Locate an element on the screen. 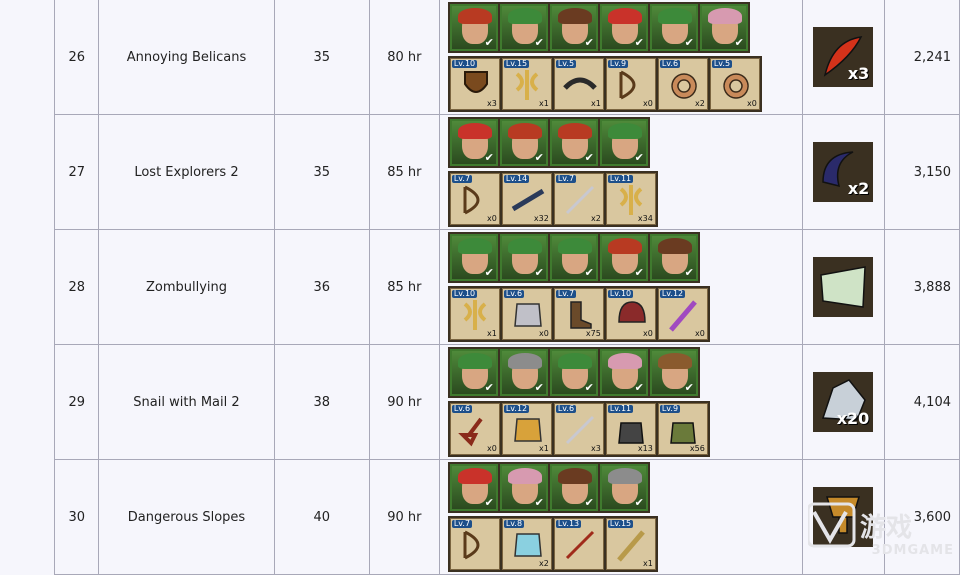  horn-icon: x2 is located at coordinates (843, 172).